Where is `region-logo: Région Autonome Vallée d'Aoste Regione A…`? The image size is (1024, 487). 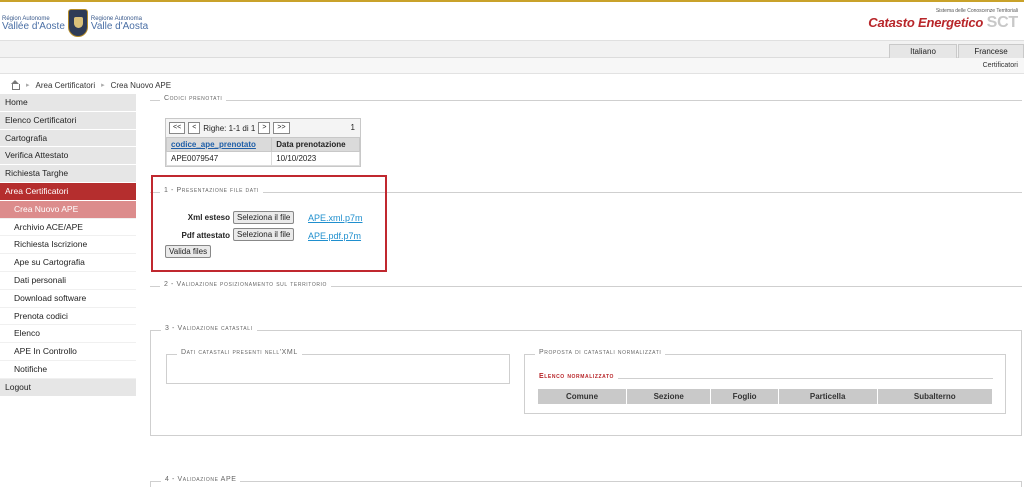 region-logo: Région Autonome Vallée d'Aoste Regione A… is located at coordinates (75, 23).